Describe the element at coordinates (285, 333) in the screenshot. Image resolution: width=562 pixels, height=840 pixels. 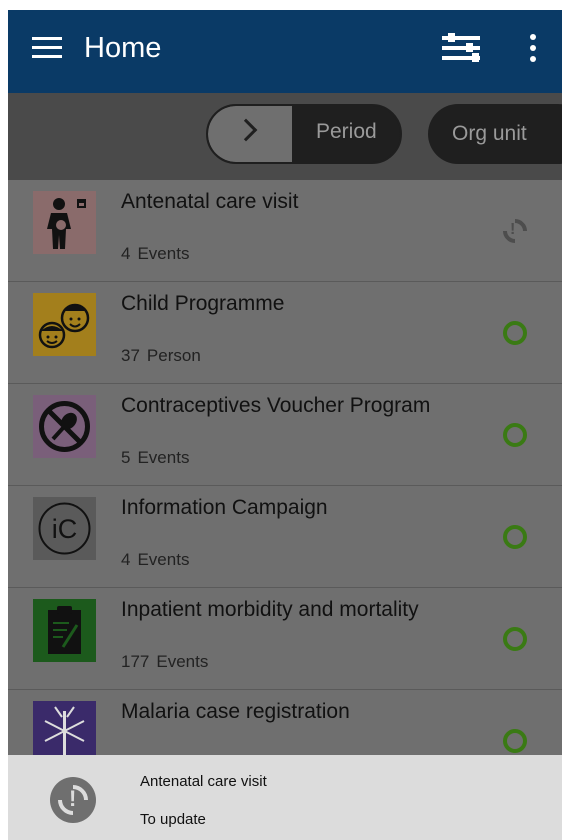
I see `program-item-child-programme: Child Programme 37 Person` at that location.